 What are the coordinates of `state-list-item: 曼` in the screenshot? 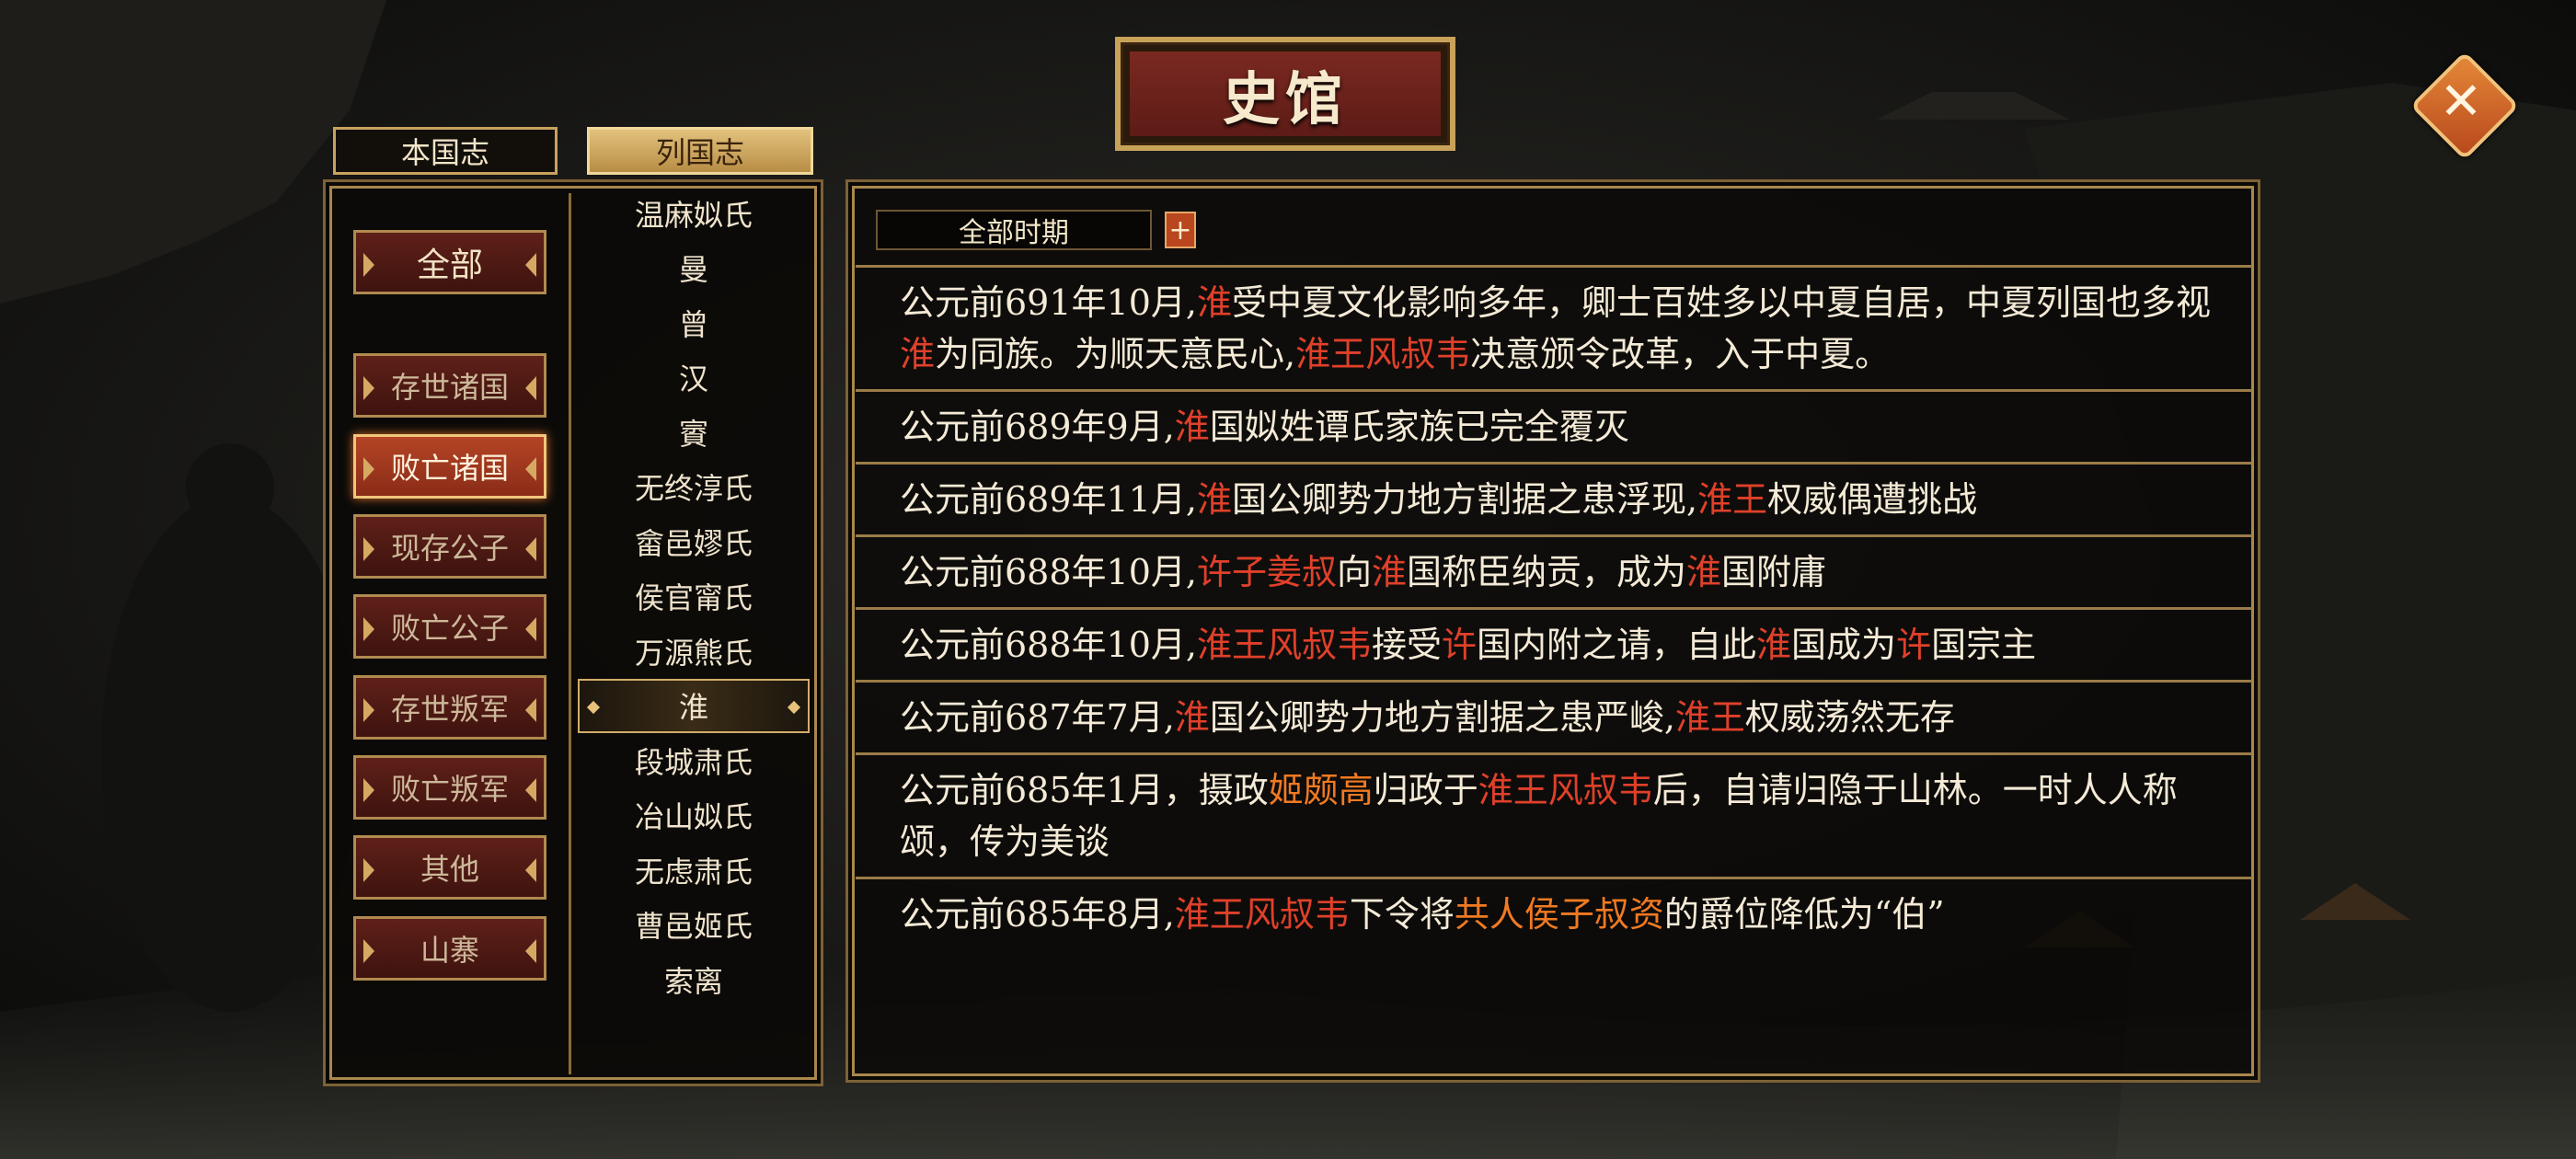 It's located at (693, 268).